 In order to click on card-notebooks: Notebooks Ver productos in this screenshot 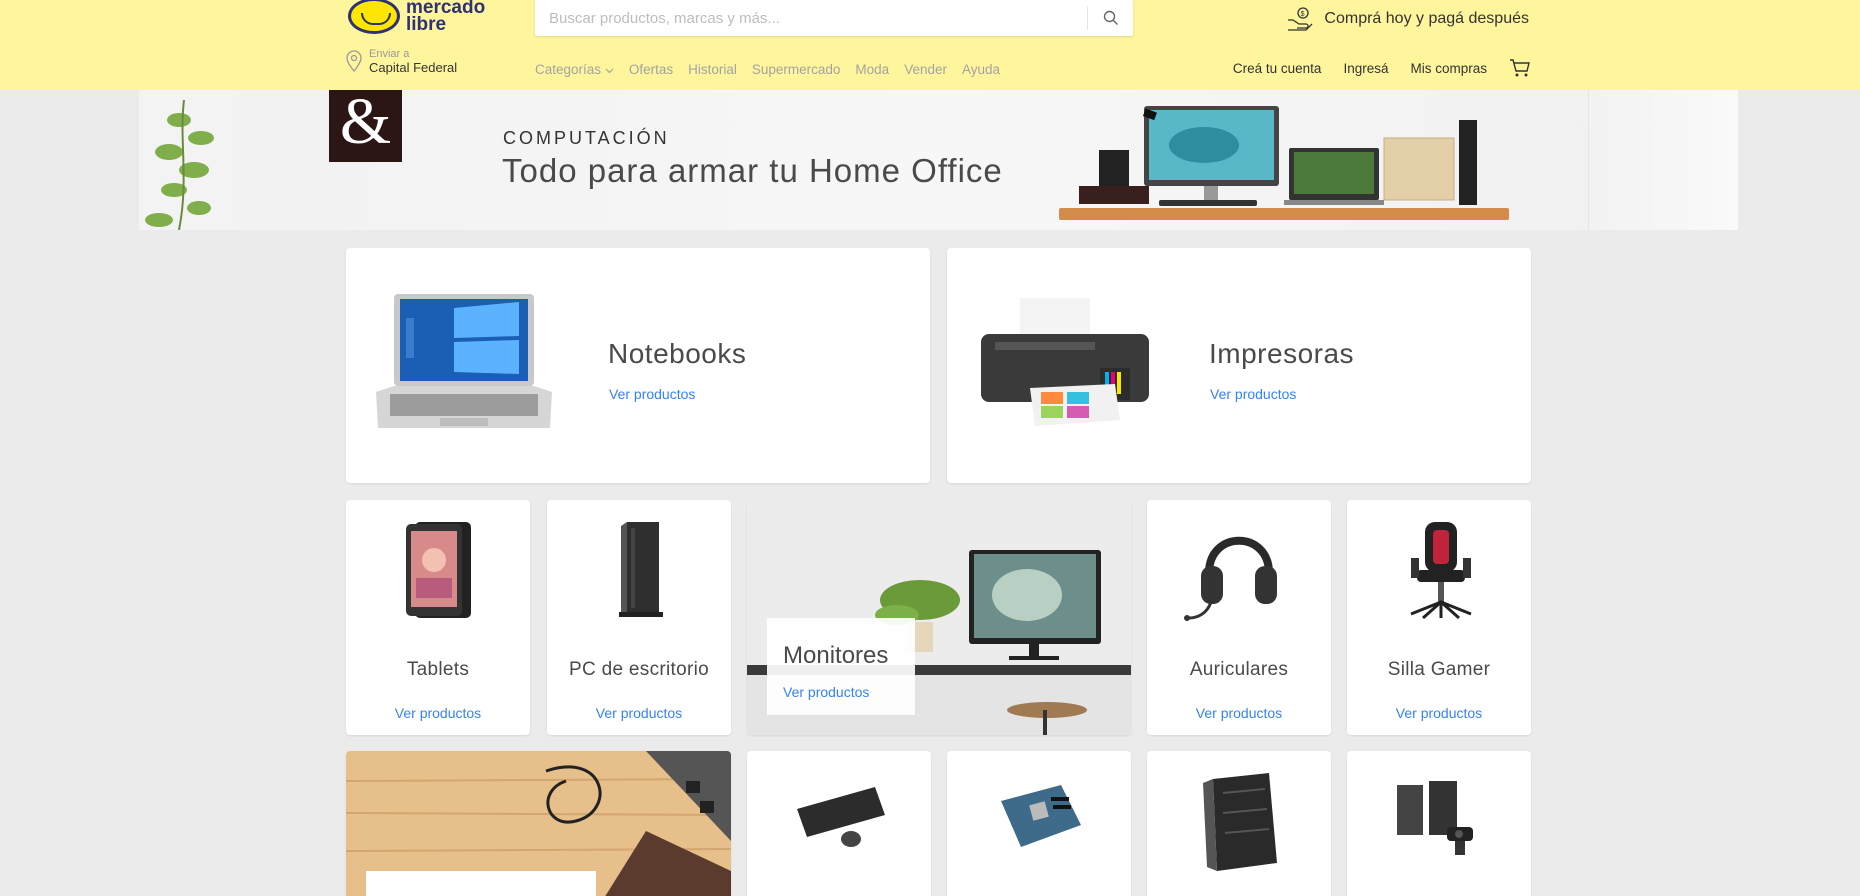, I will do `click(638, 365)`.